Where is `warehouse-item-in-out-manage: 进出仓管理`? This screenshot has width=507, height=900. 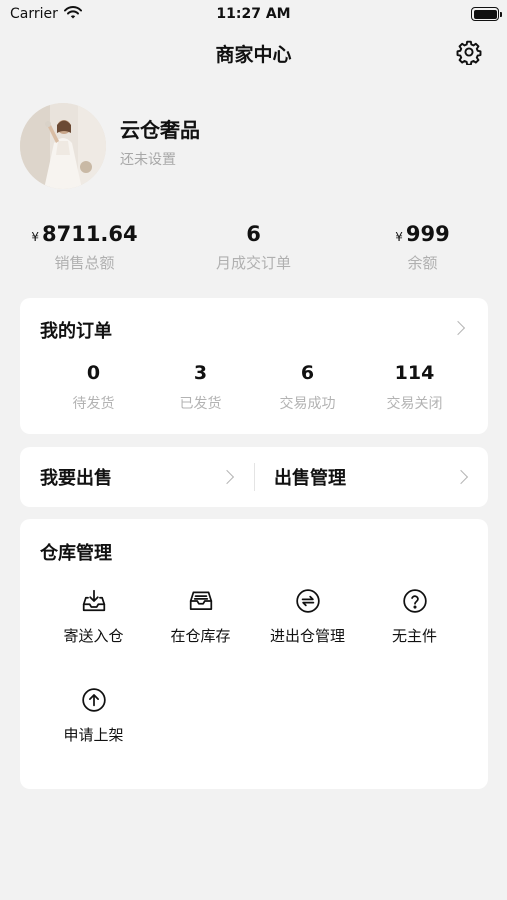
warehouse-item-in-out-manage: 进出仓管理 is located at coordinates (307, 636).